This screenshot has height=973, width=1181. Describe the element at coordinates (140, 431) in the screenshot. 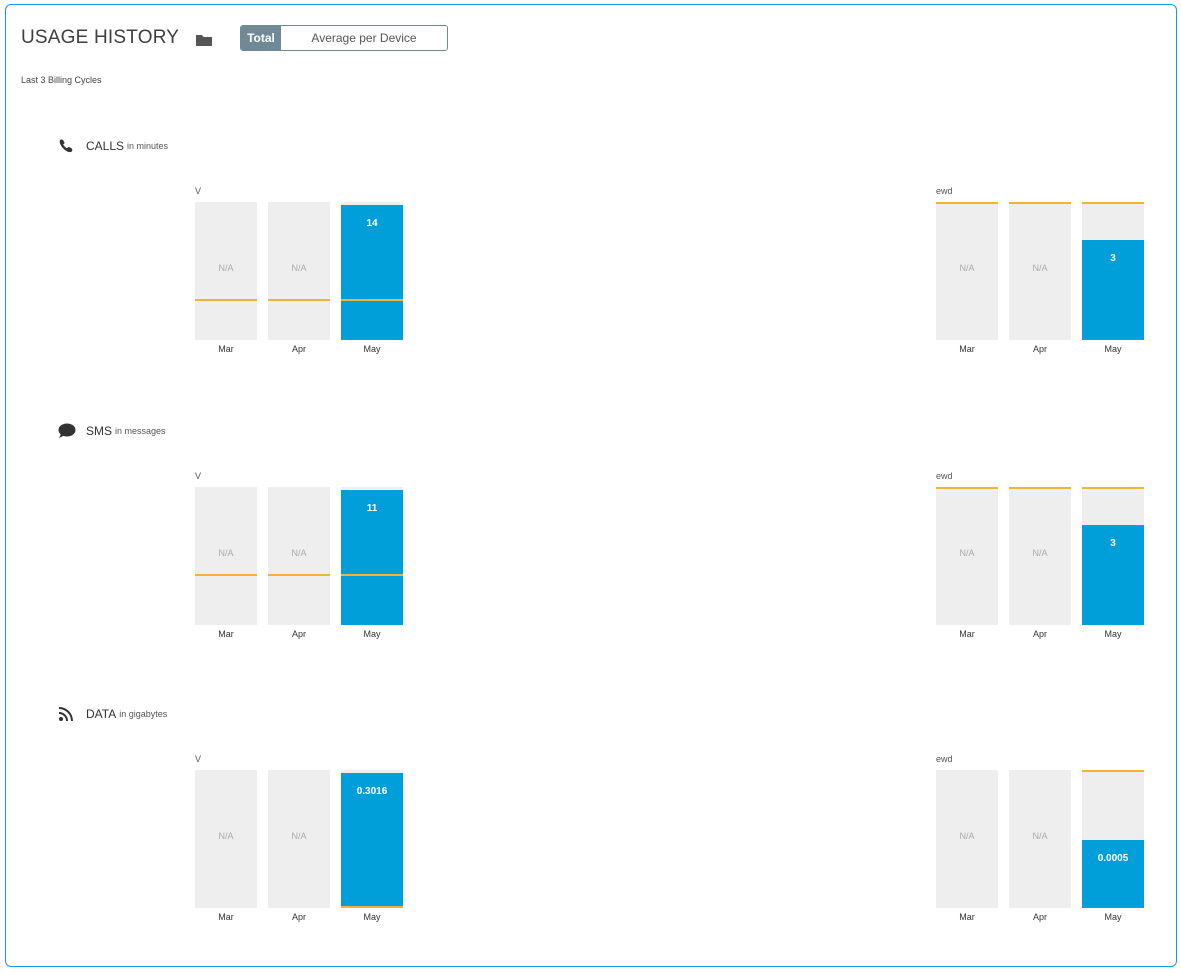

I see `sms-unit: in messages` at that location.